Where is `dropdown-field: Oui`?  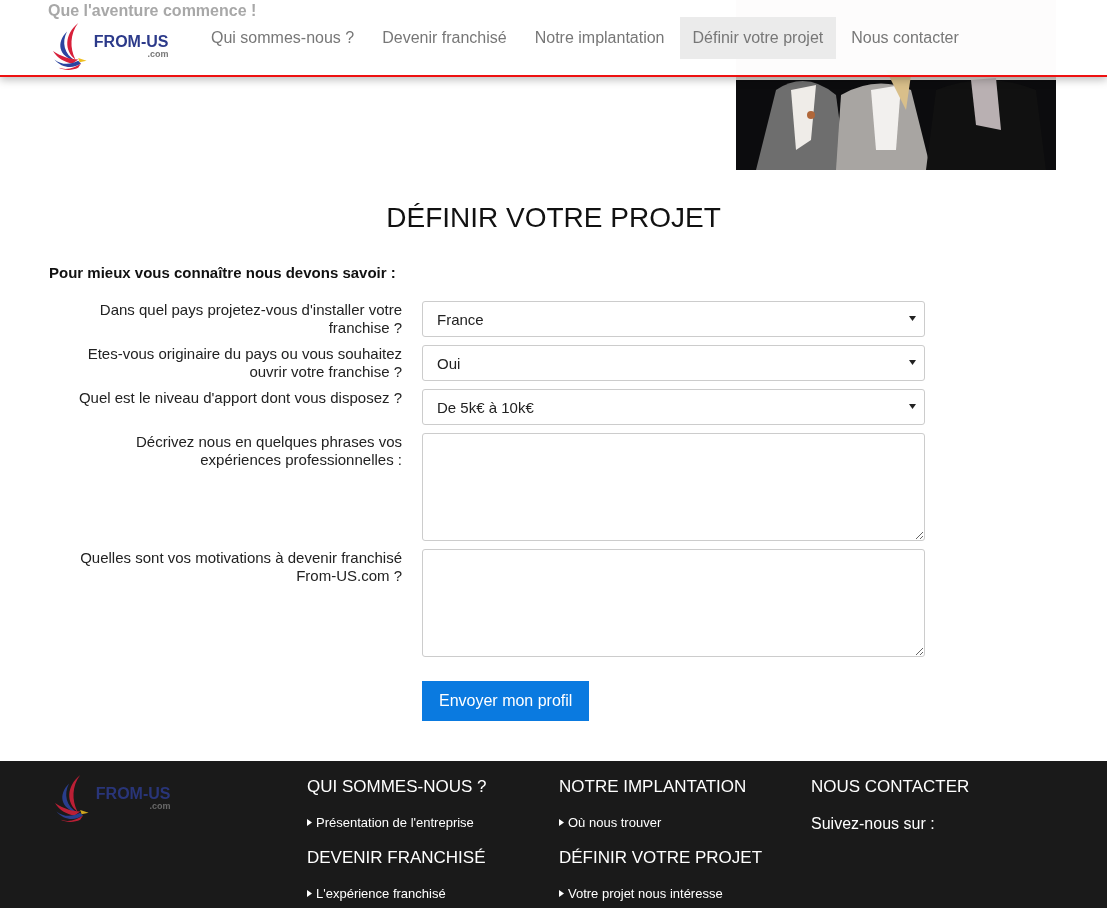
dropdown-field: Oui is located at coordinates (673, 363).